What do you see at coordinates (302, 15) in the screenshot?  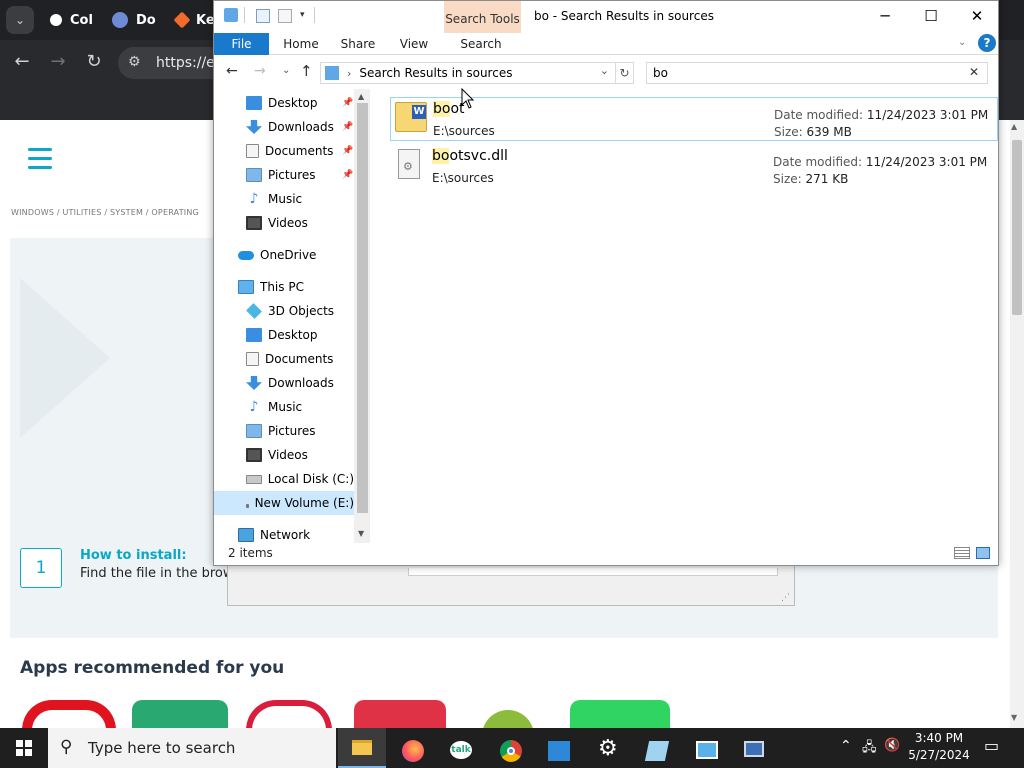 I see `customize-toolbar-icon: ▾` at bounding box center [302, 15].